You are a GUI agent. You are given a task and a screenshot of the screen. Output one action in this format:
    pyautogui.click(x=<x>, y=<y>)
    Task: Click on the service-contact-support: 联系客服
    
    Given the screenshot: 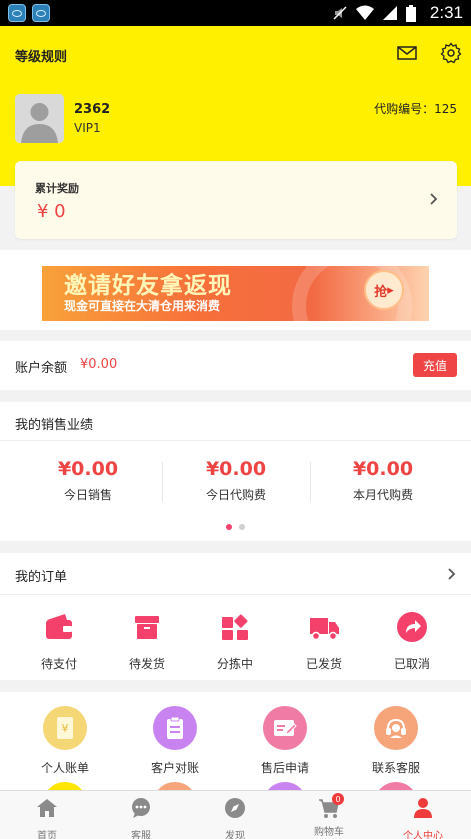 What is the action you would take?
    pyautogui.click(x=396, y=741)
    